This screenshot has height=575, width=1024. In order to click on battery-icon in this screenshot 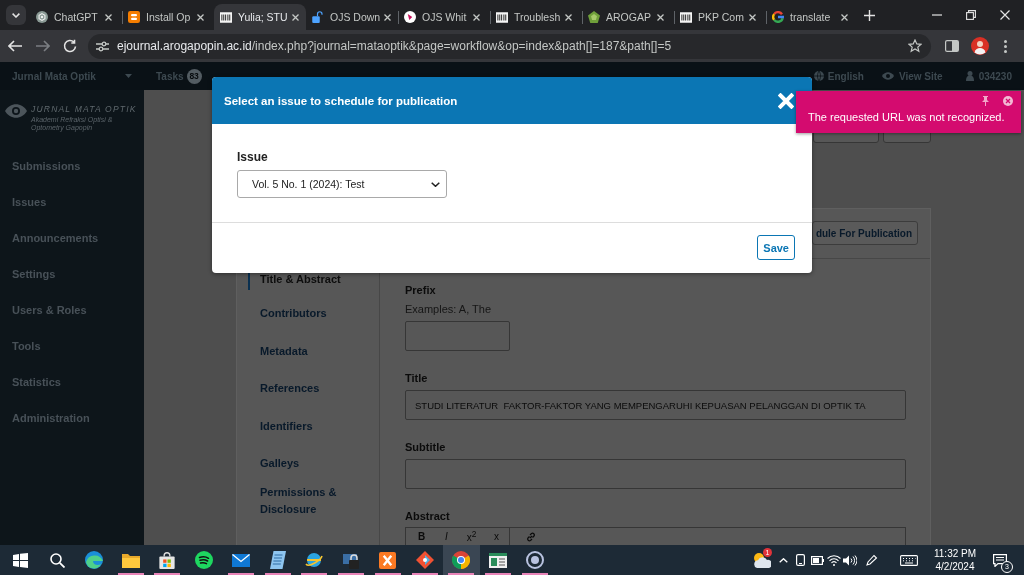, I will do `click(817, 560)`.